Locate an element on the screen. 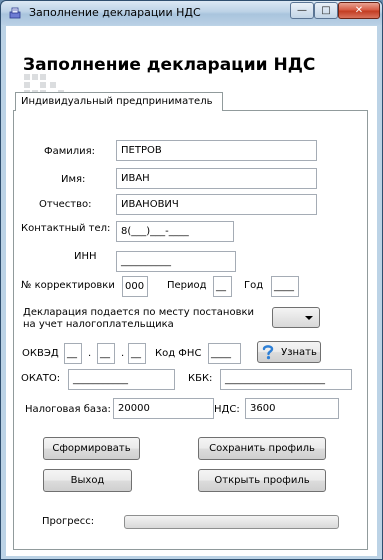  declaration-place-label-line1: Декларация подается по месту постановки is located at coordinates (139, 312).